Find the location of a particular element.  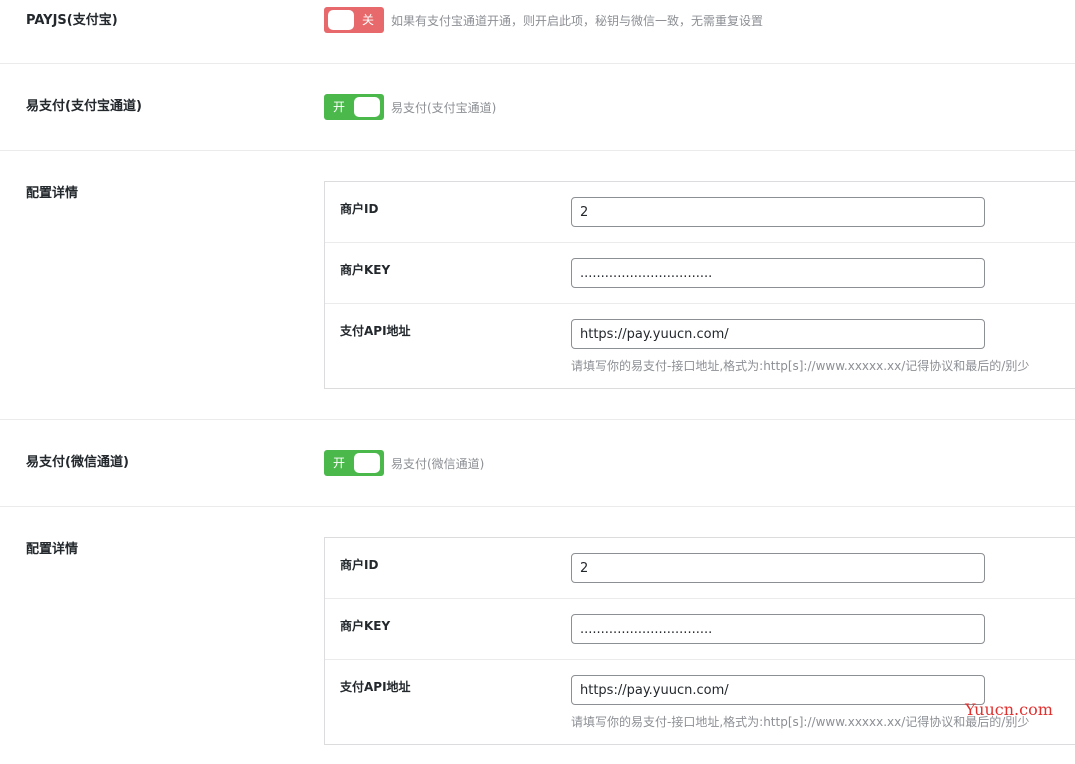

setting-row-epay-alipay: 易支付(支付宝通道) 开 易支付(支付宝通道) is located at coordinates (537, 107).